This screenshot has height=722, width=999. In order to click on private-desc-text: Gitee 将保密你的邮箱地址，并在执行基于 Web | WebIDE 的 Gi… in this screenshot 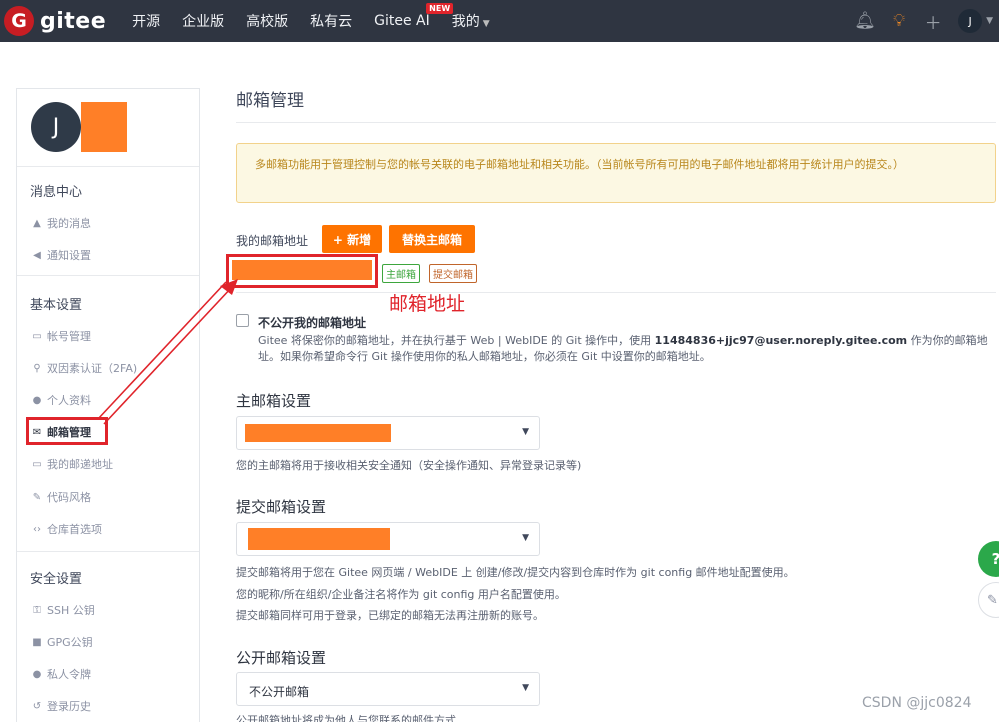, I will do `click(456, 340)`.